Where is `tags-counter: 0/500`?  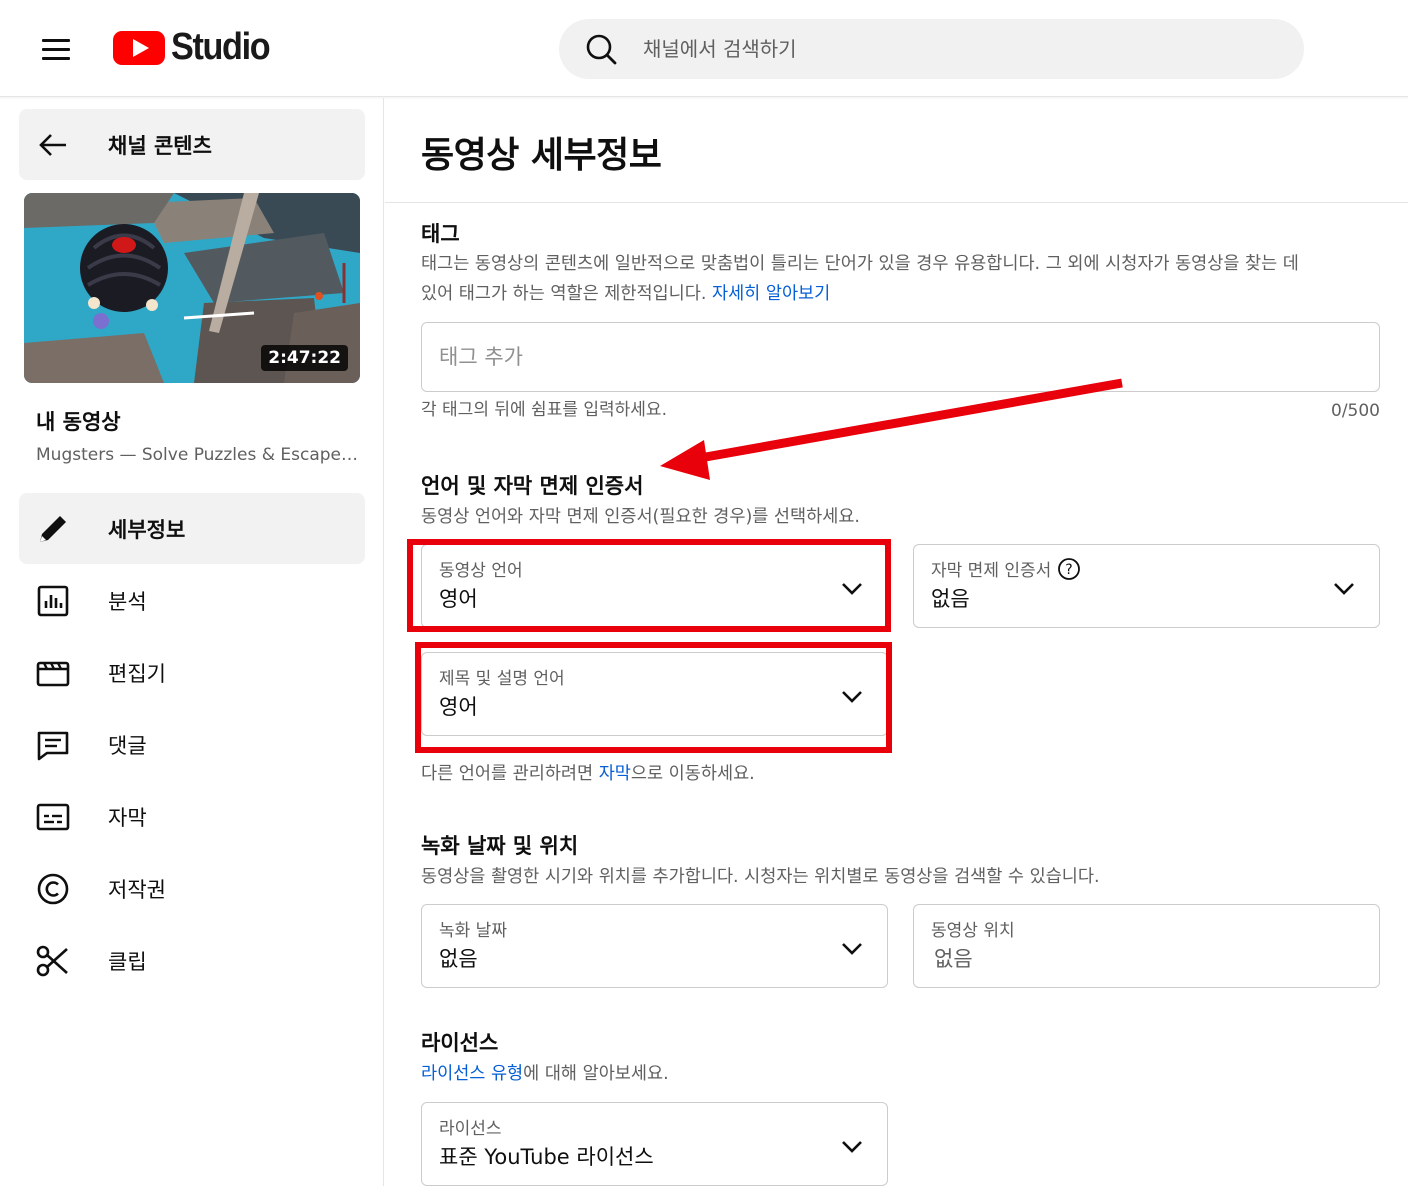
tags-counter: 0/500 is located at coordinates (1355, 411).